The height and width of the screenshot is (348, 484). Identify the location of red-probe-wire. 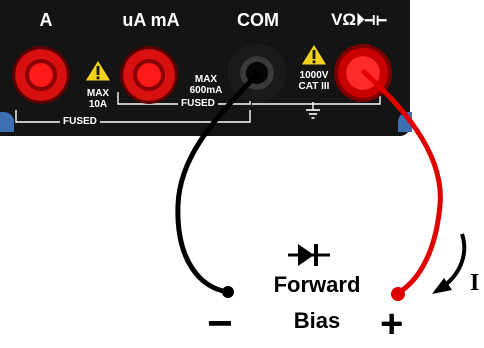
(402, 182).